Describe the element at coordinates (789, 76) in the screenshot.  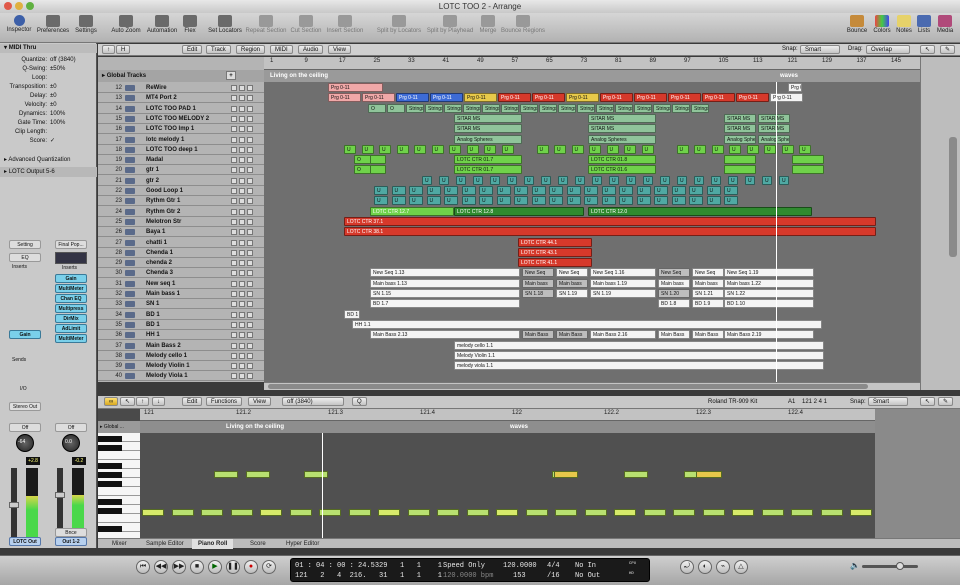
I see `marker-waves: waves` at that location.